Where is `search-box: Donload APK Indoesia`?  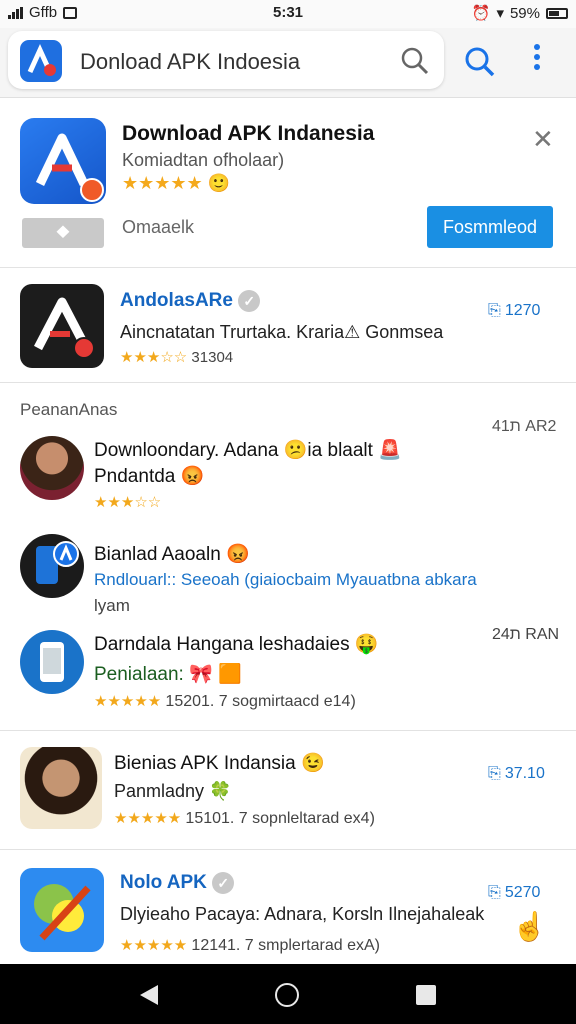 search-box: Donload APK Indoesia is located at coordinates (226, 60).